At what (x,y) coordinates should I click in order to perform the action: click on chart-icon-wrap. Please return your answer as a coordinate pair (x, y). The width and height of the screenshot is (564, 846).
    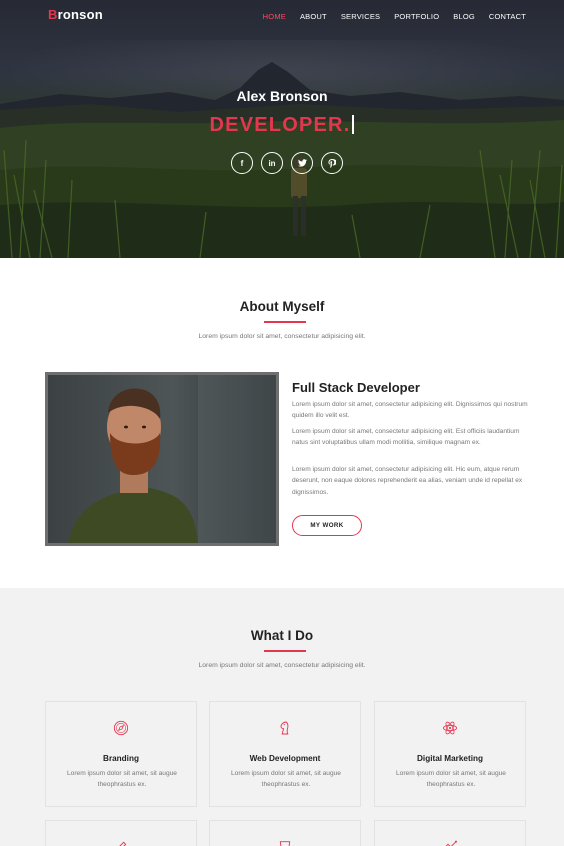
    Looking at the image, I should click on (450, 842).